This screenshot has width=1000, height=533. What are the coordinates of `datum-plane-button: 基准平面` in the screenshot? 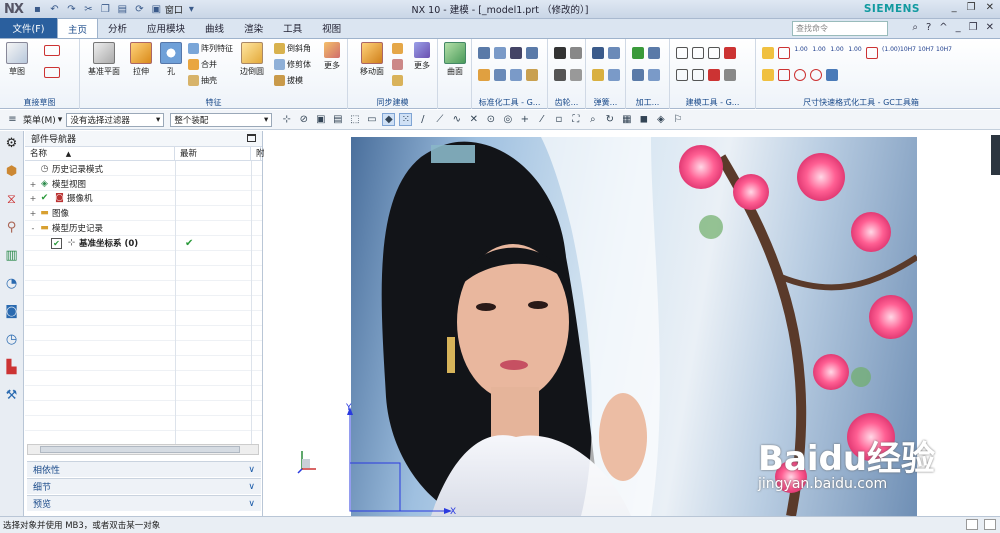 It's located at (104, 59).